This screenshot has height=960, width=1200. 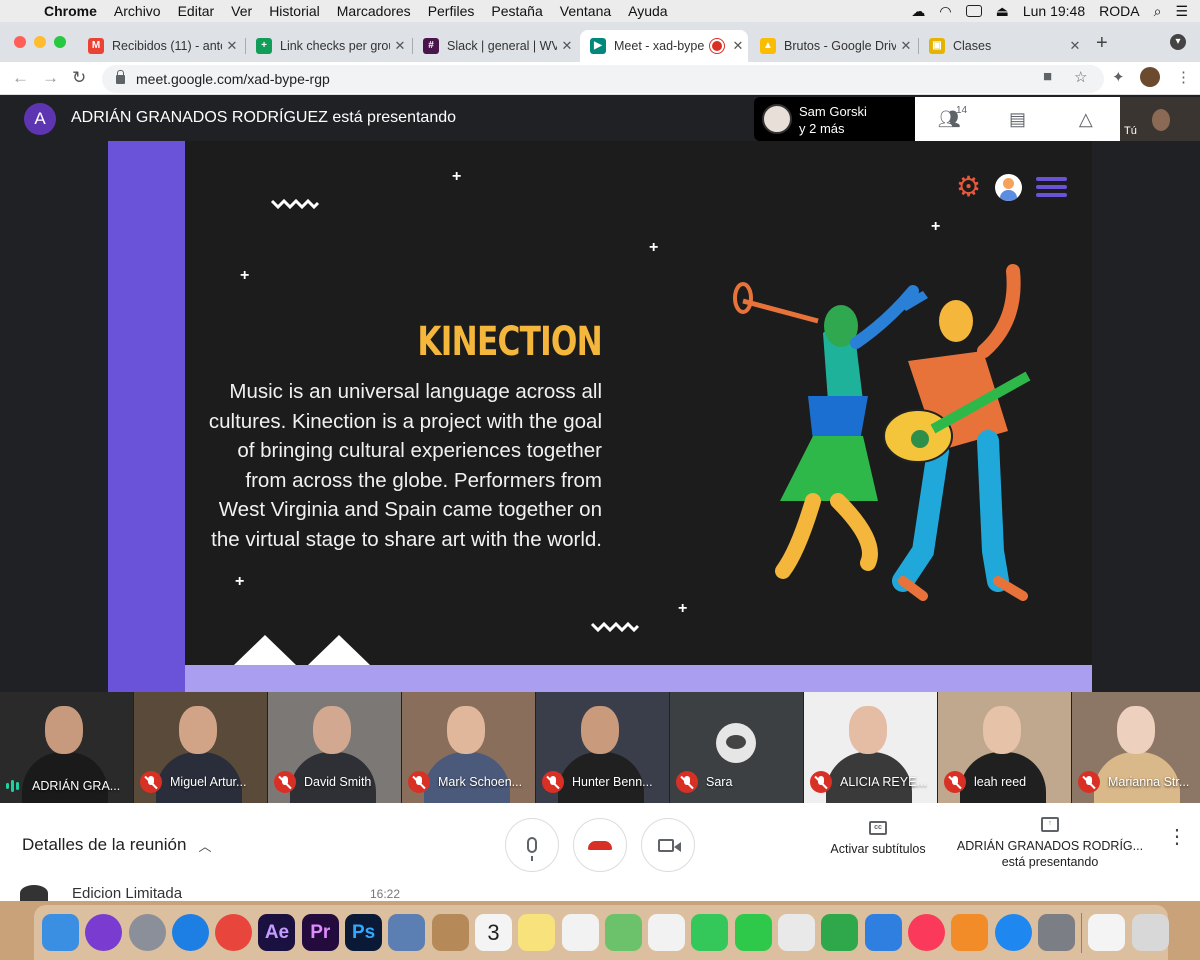 What do you see at coordinates (840, 932) in the screenshot?
I see `numbers-icon` at bounding box center [840, 932].